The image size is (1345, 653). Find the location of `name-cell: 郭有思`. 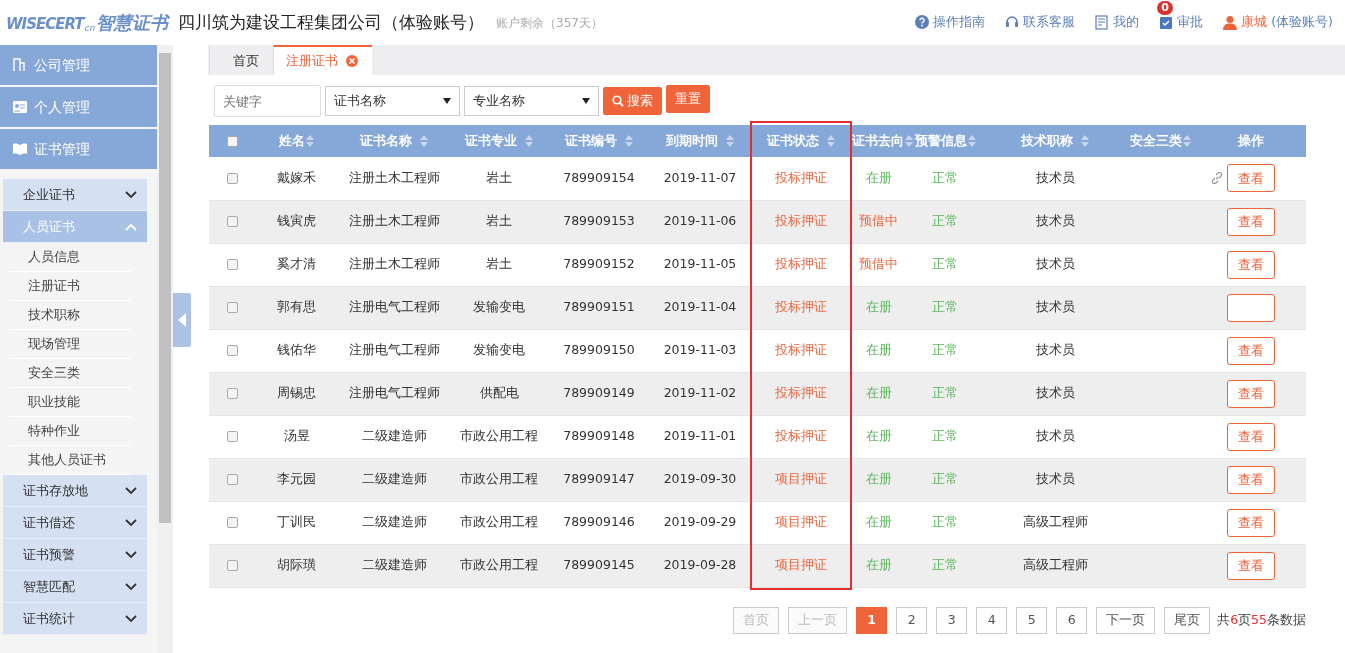

name-cell: 郭有思 is located at coordinates (296, 307).